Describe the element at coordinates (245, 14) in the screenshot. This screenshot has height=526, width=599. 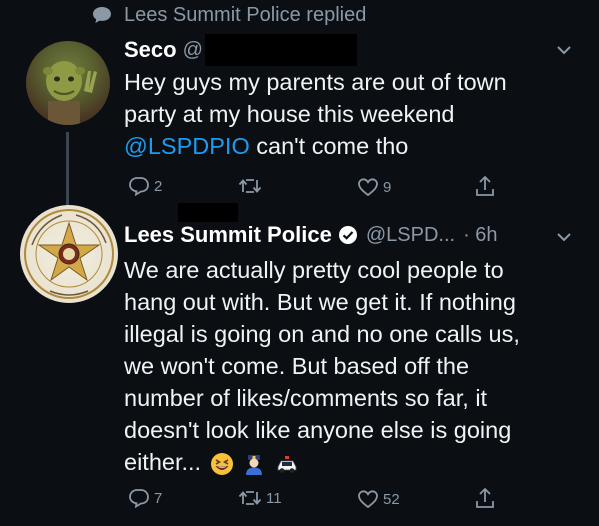
I see `context-text: Lees Summit Police replied` at that location.